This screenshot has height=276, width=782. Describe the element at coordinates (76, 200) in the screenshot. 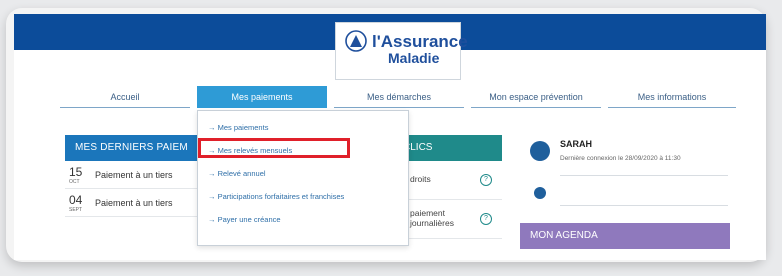

I see `payment-day: 04` at that location.